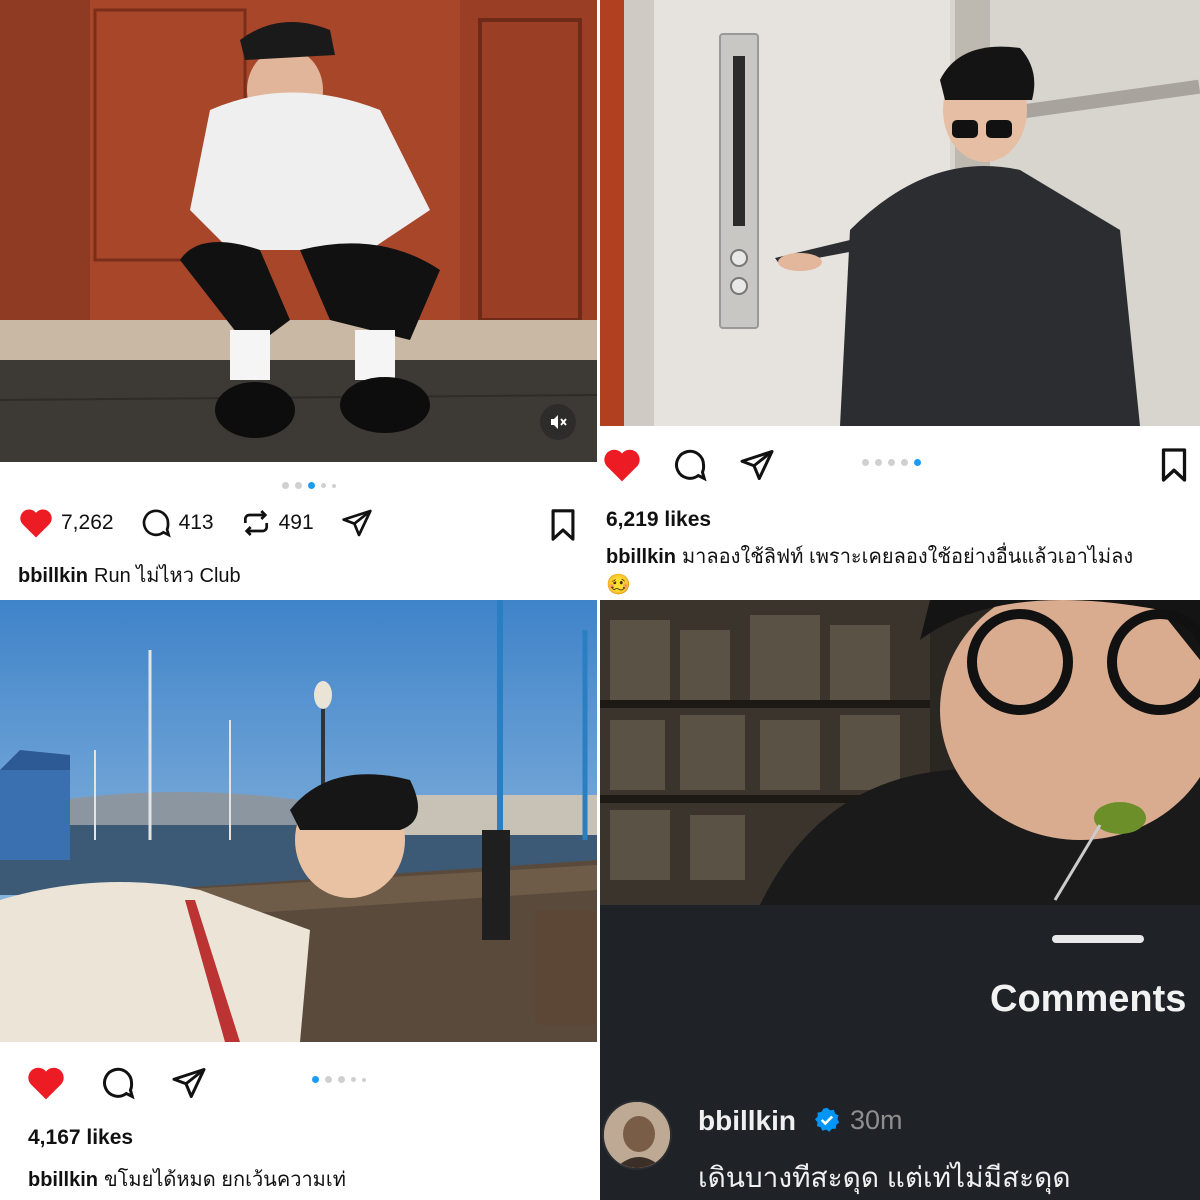 The width and height of the screenshot is (1200, 1200). I want to click on caption-emoji: 🥴, so click(618, 585).